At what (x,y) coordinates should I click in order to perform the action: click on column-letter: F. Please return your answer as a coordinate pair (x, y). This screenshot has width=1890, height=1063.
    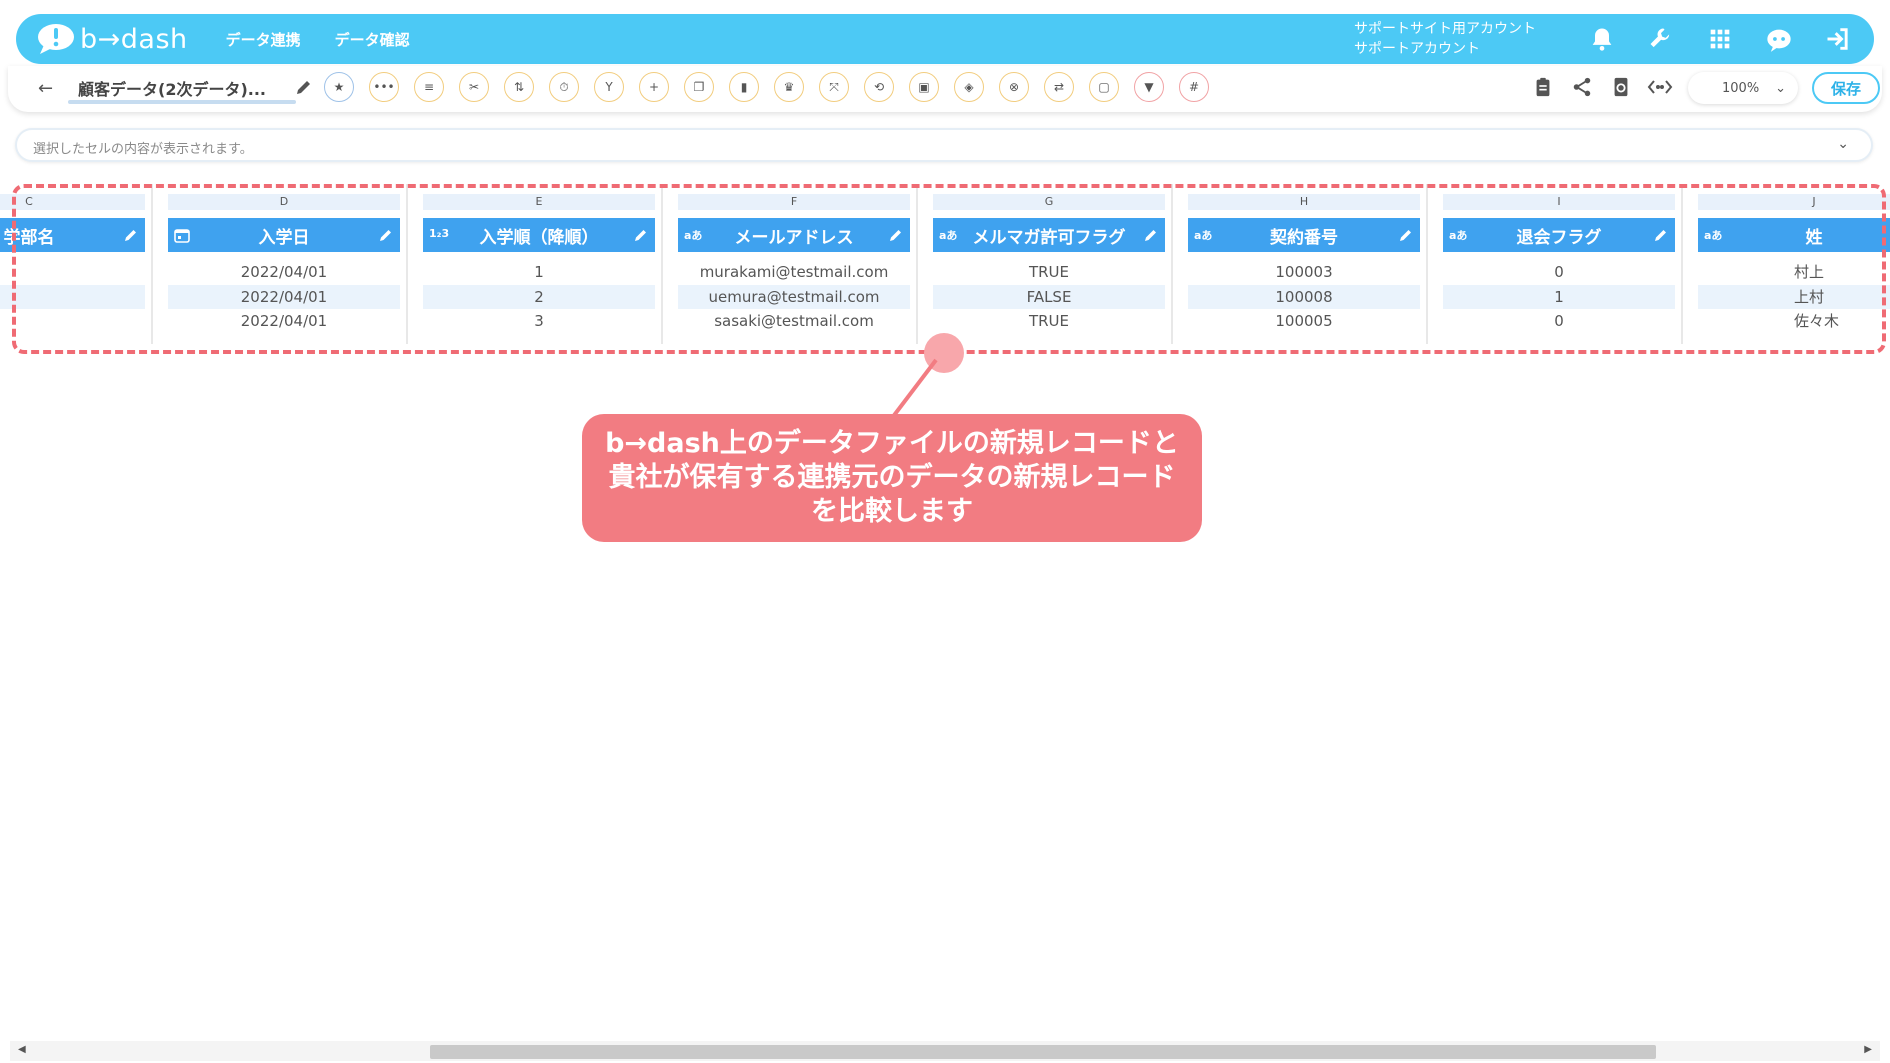
    Looking at the image, I should click on (794, 202).